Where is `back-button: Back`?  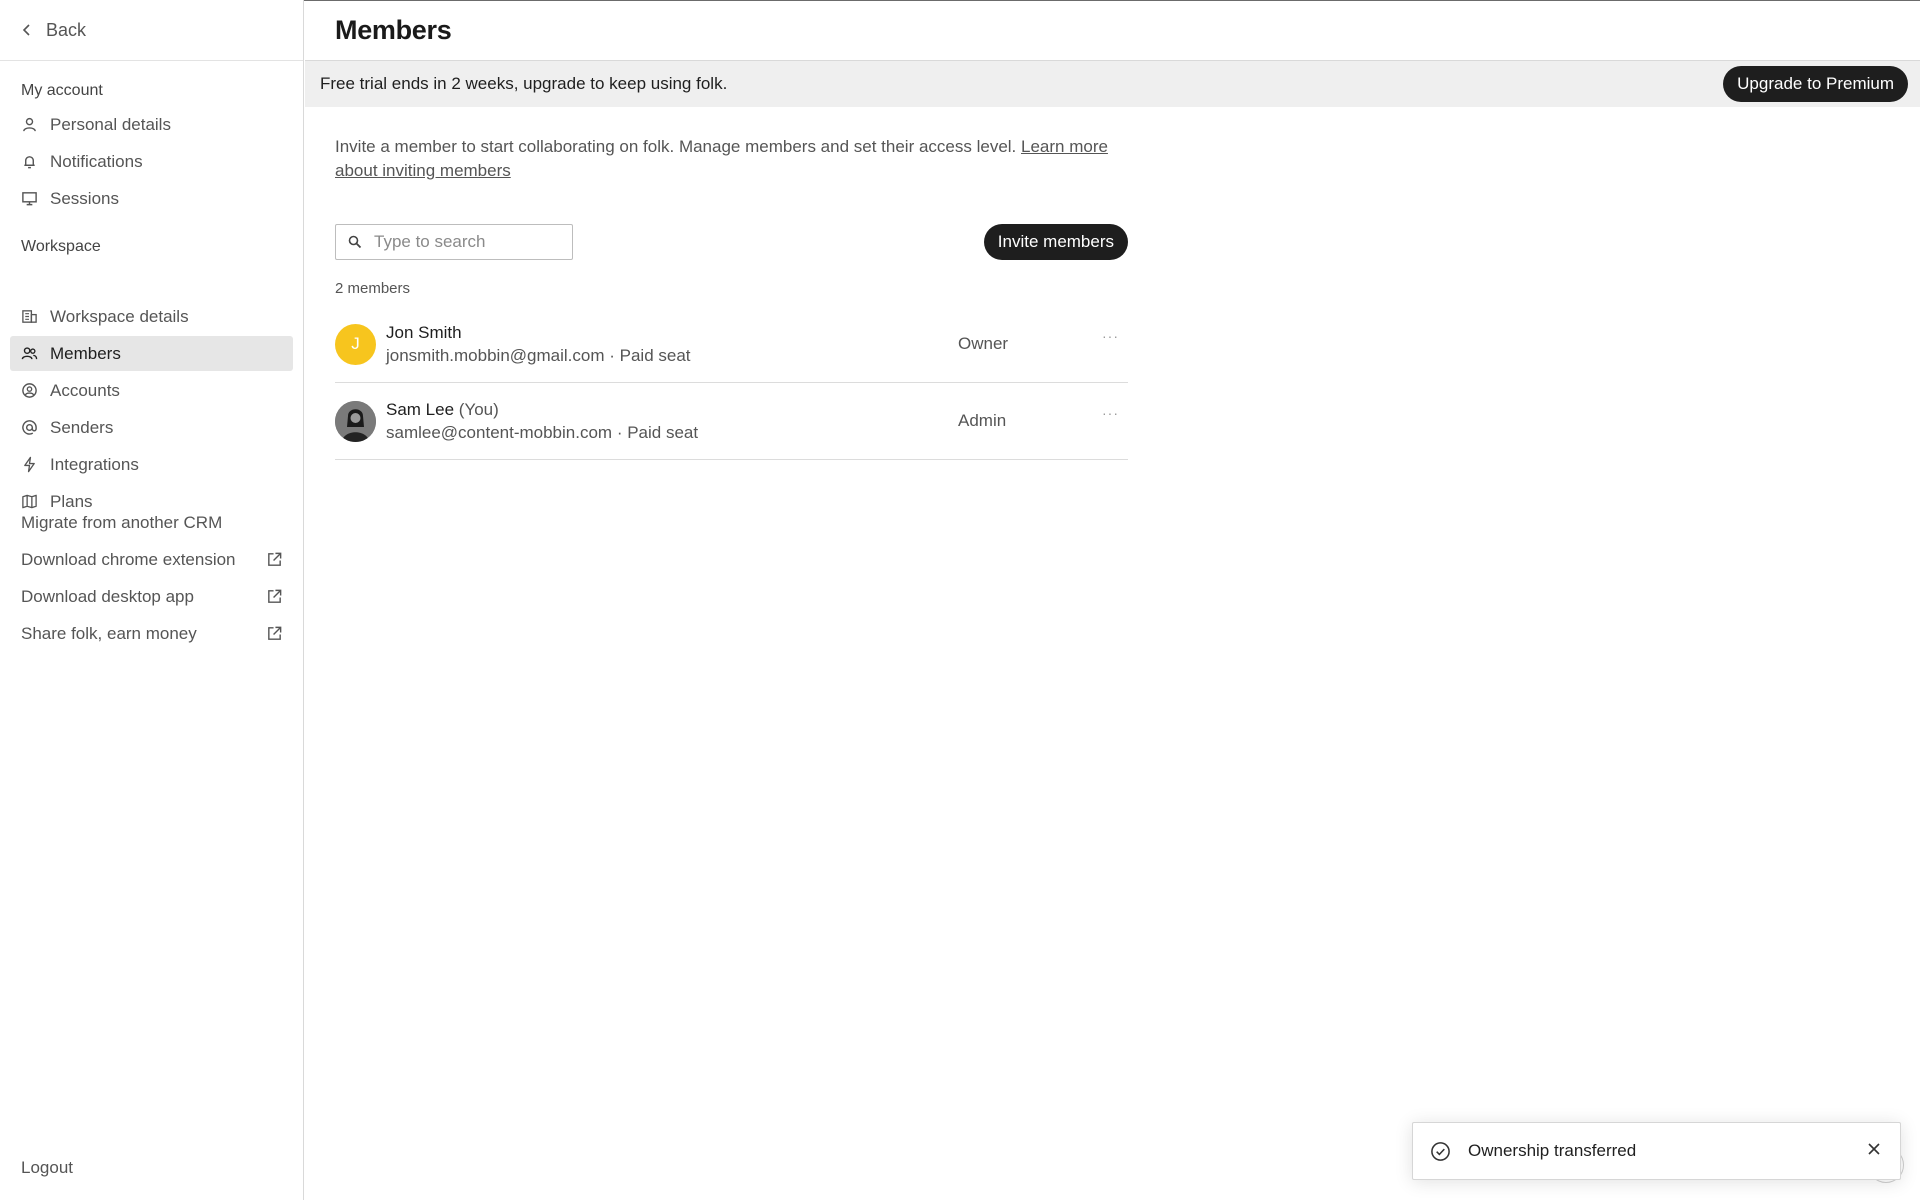 back-button: Back is located at coordinates (151, 30).